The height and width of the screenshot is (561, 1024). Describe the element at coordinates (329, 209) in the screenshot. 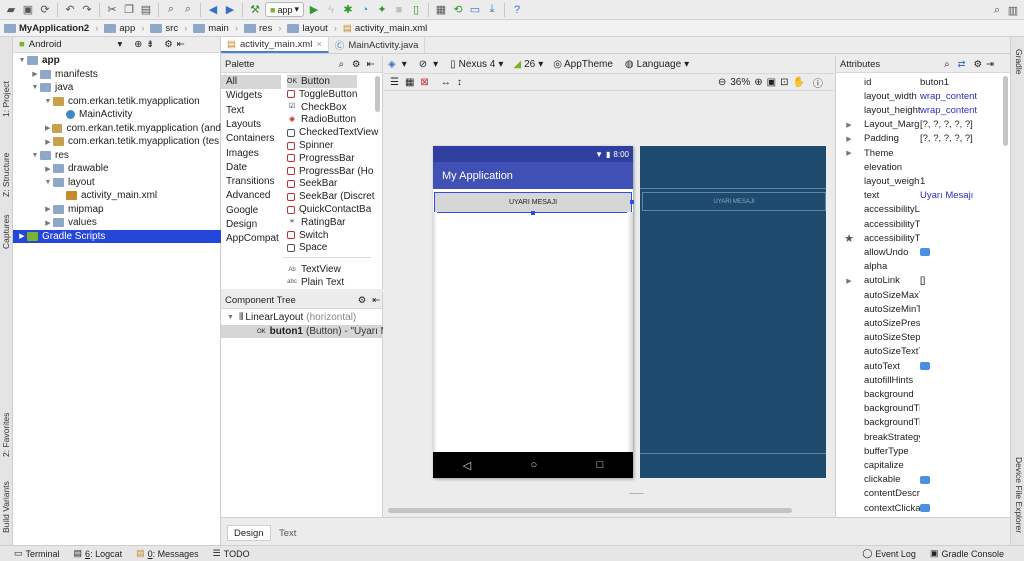

I see `palette-item: QuickContactBa` at that location.